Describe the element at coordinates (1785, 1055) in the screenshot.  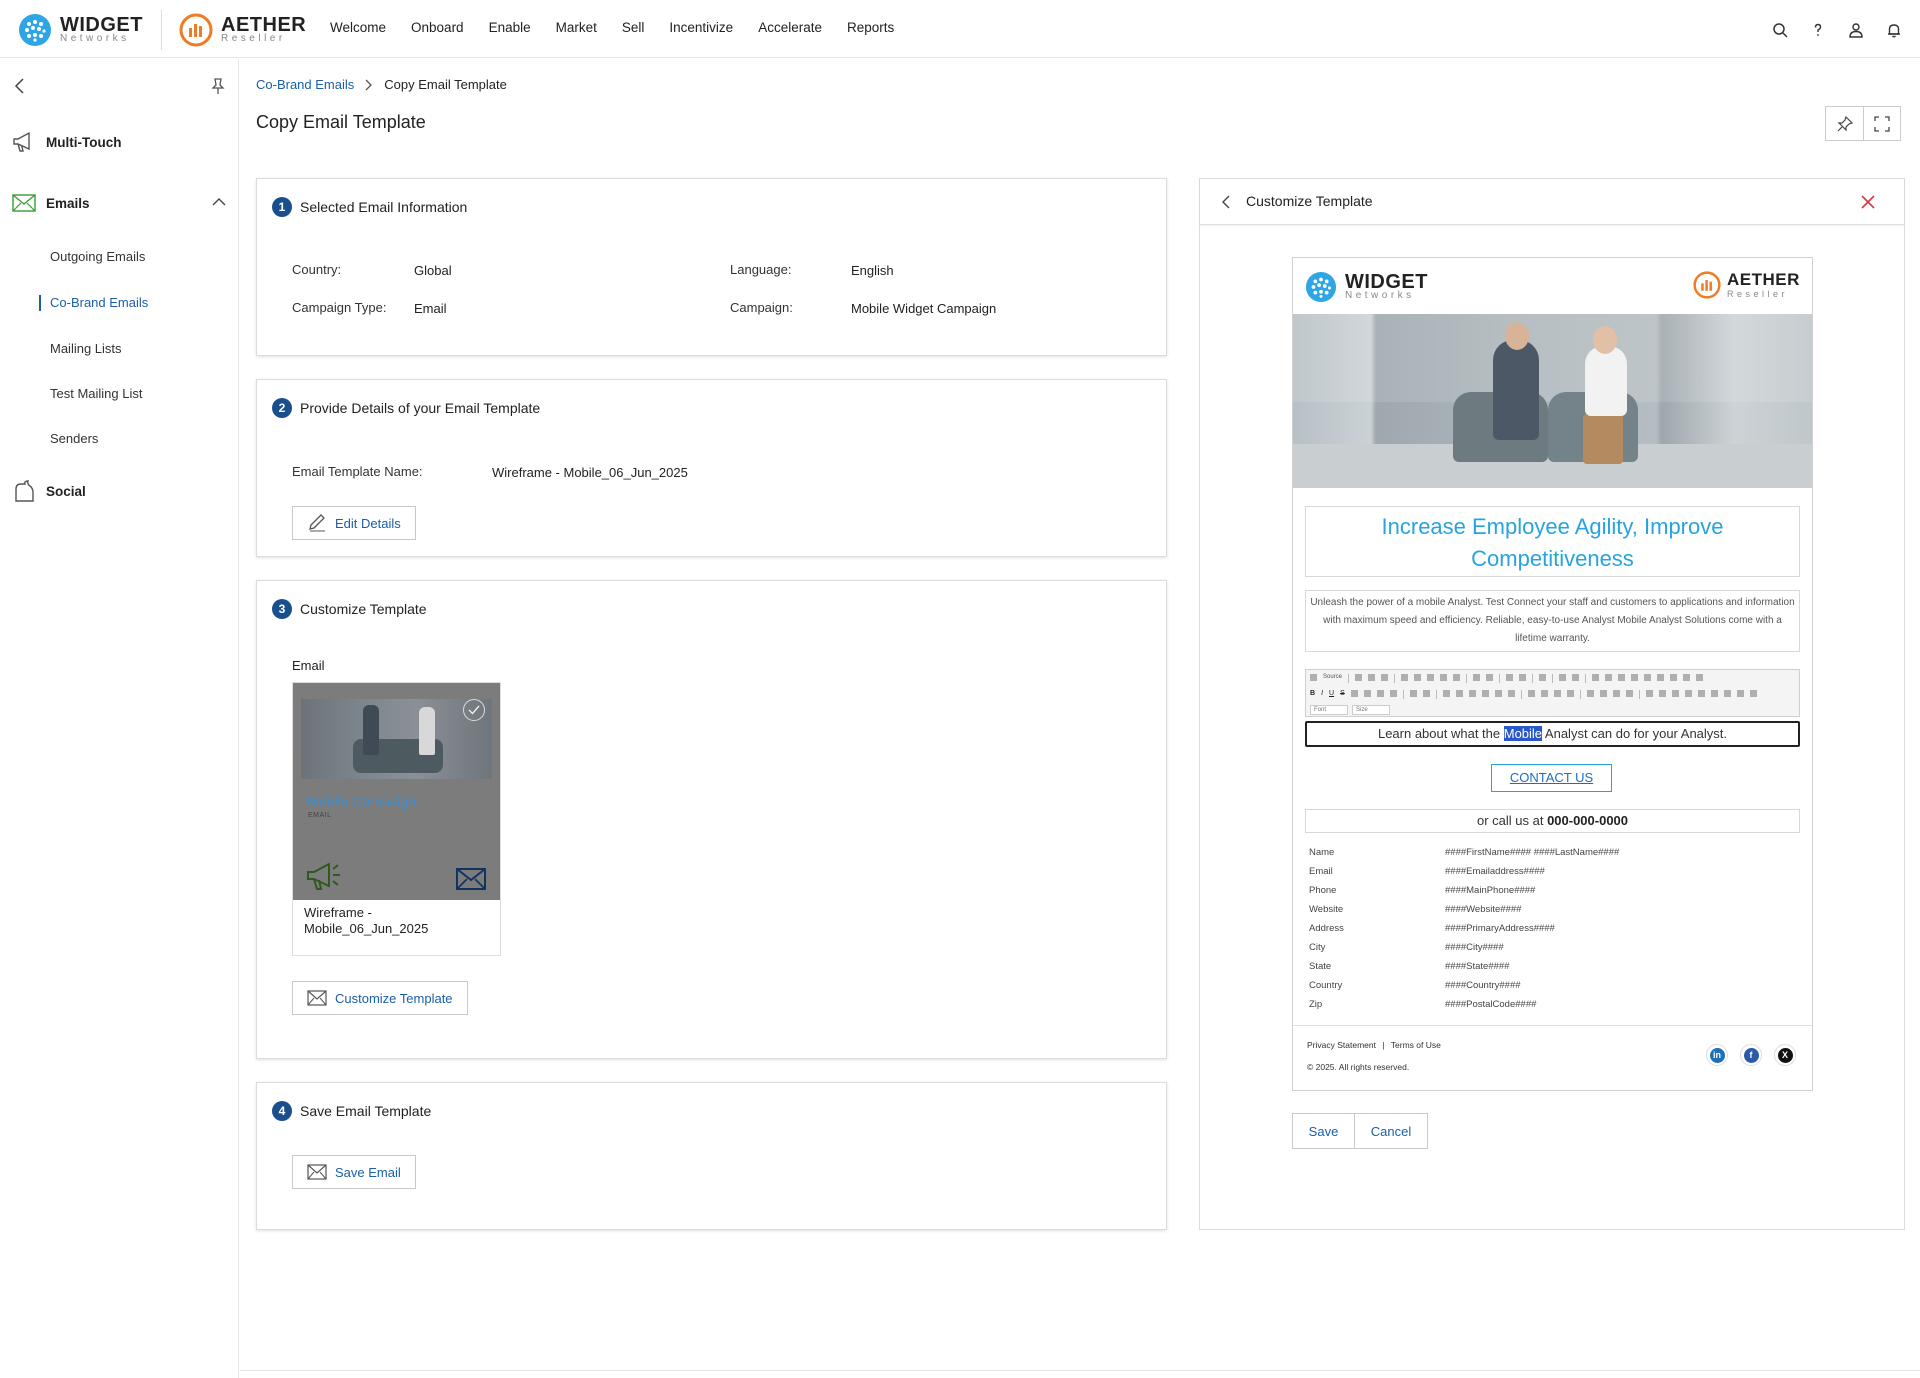
I see `x-twitter-icon: X` at that location.